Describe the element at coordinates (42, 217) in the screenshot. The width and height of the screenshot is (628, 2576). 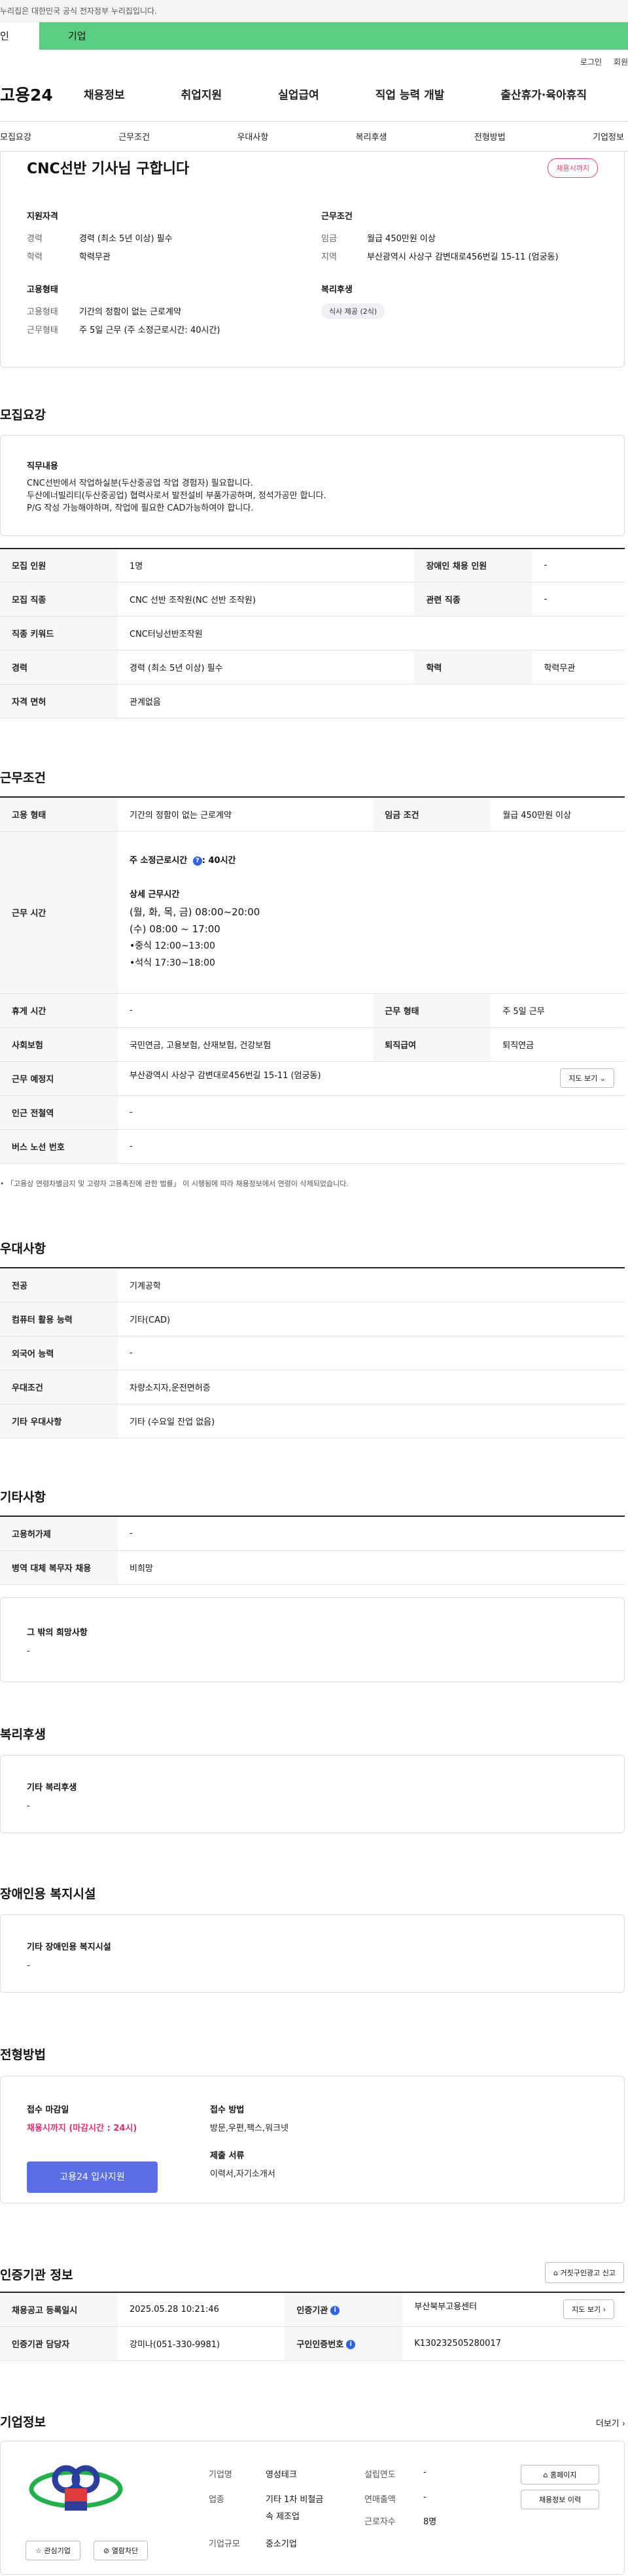
I see `qualification-heading: 지원자격` at that location.